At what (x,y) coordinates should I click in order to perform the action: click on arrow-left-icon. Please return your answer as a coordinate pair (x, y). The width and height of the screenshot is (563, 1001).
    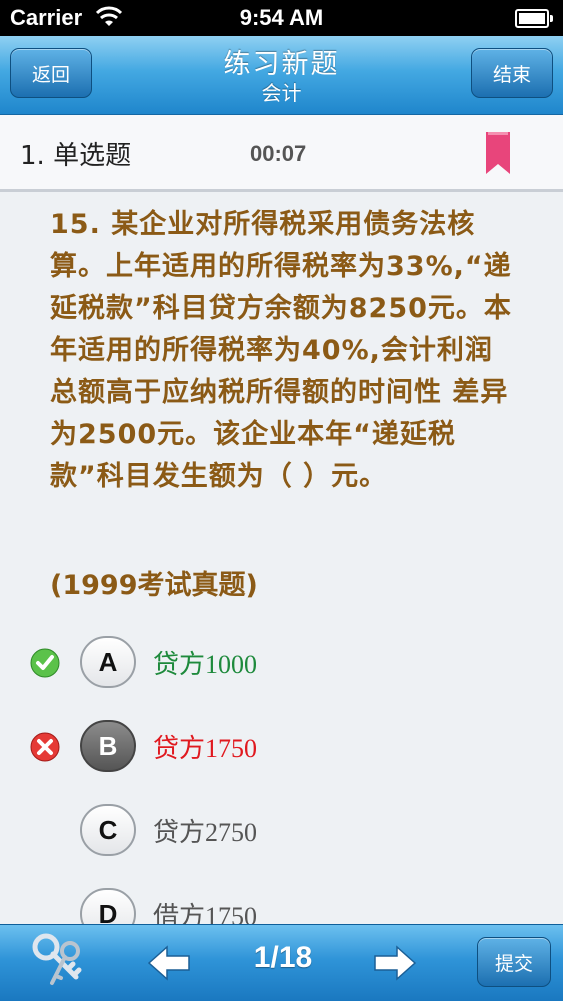
    Looking at the image, I should click on (169, 963).